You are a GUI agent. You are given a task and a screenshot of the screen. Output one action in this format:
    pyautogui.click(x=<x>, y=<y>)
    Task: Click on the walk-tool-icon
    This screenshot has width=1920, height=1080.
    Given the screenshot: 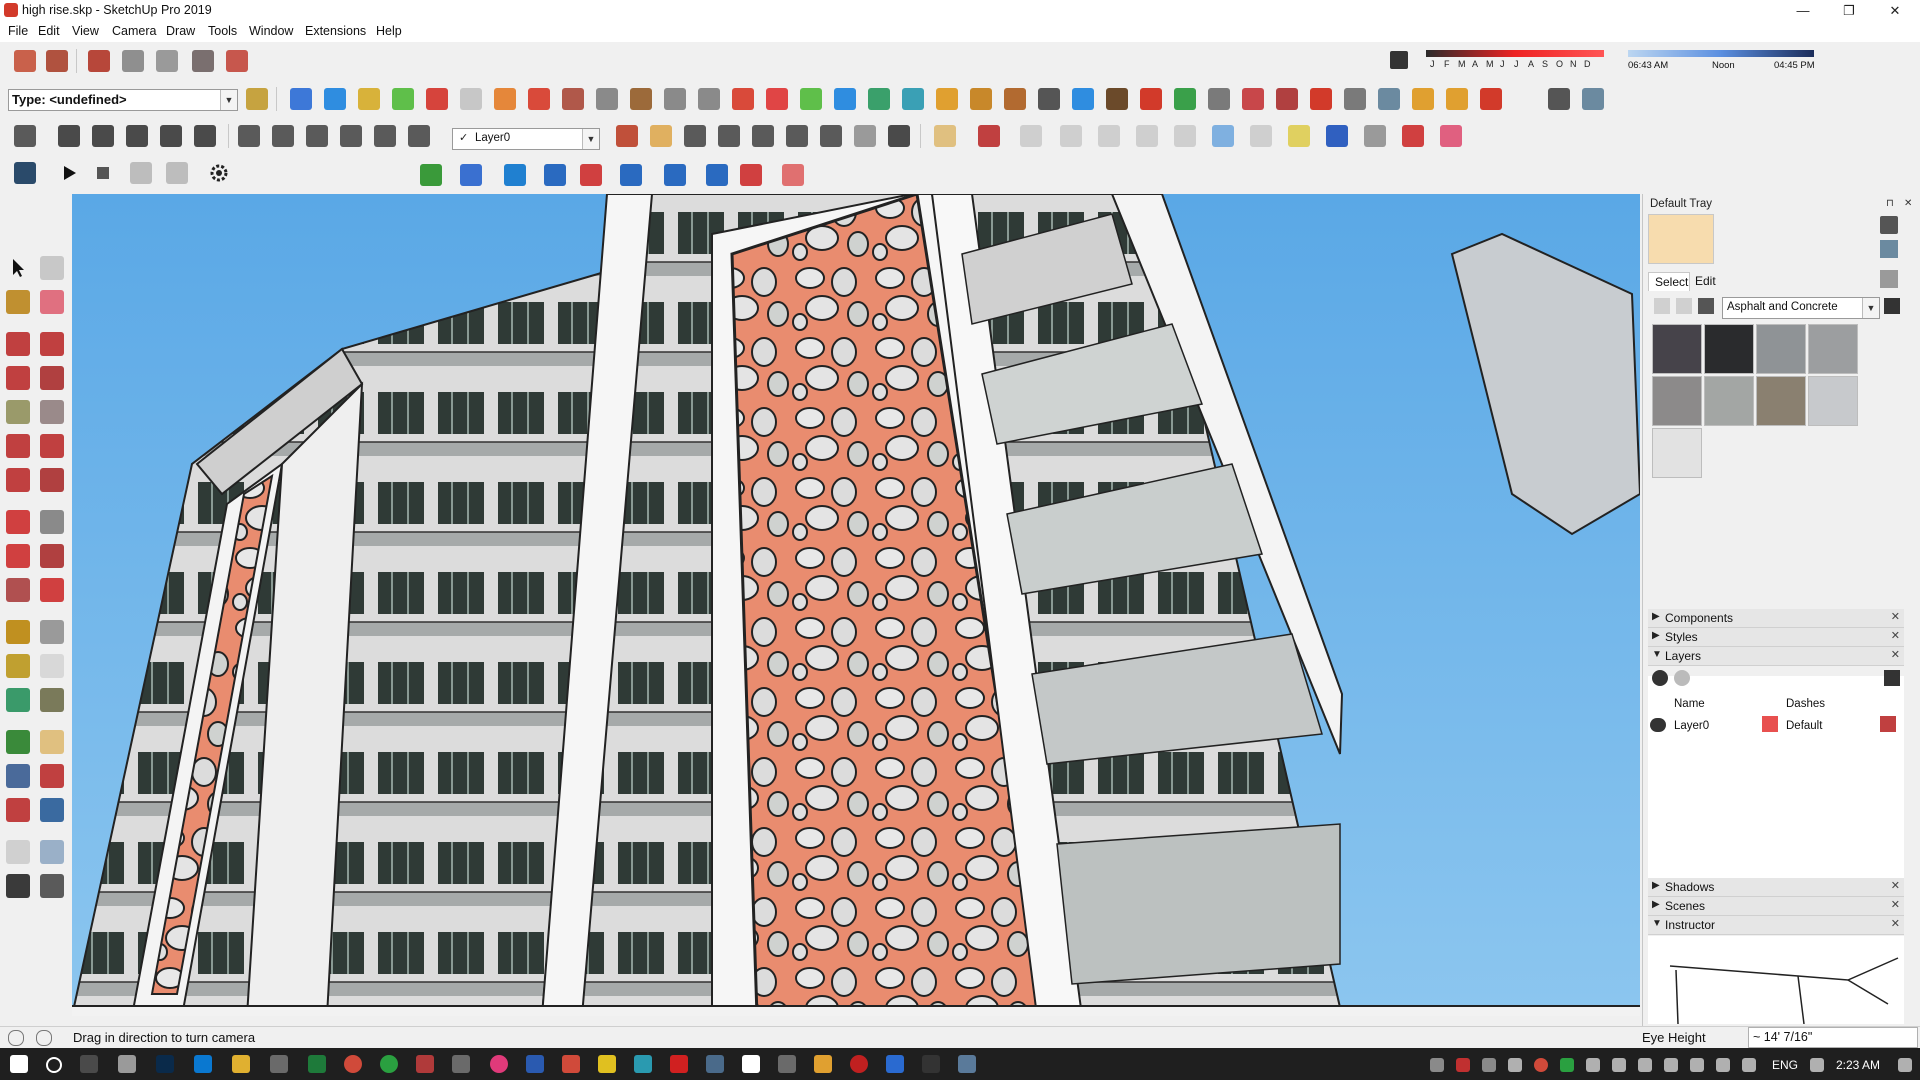 What is the action you would take?
    pyautogui.click(x=18, y=886)
    